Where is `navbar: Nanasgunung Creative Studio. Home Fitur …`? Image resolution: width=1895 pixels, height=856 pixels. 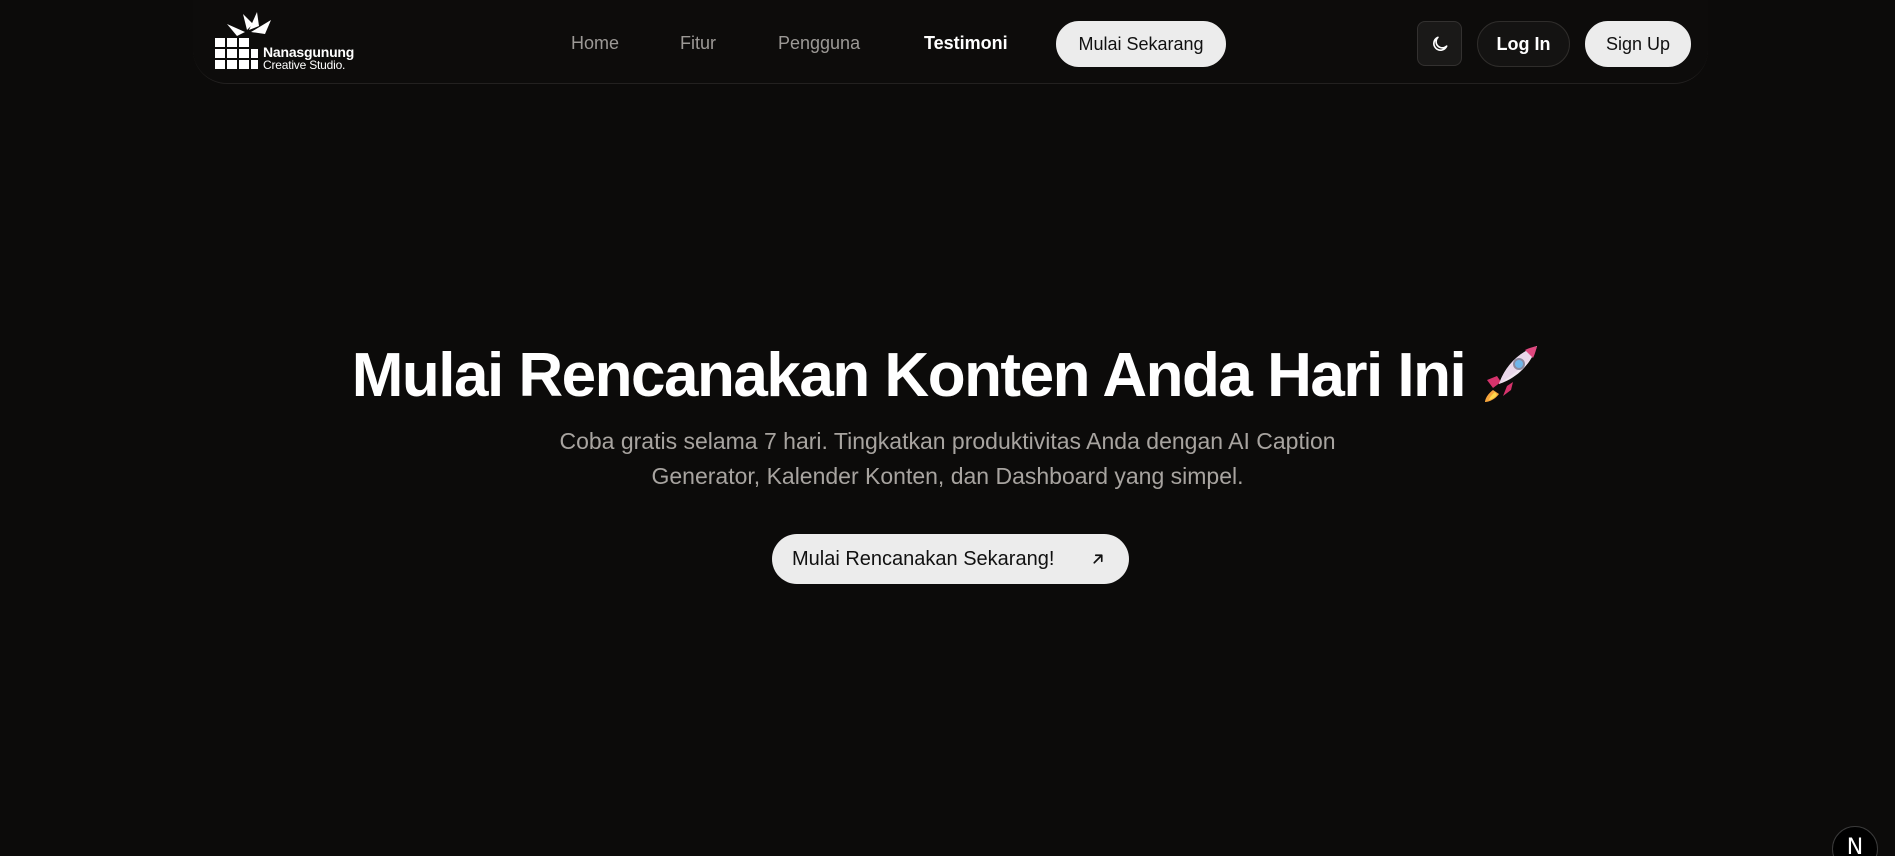
navbar: Nanasgunung Creative Studio. Home Fitur … is located at coordinates (950, 42).